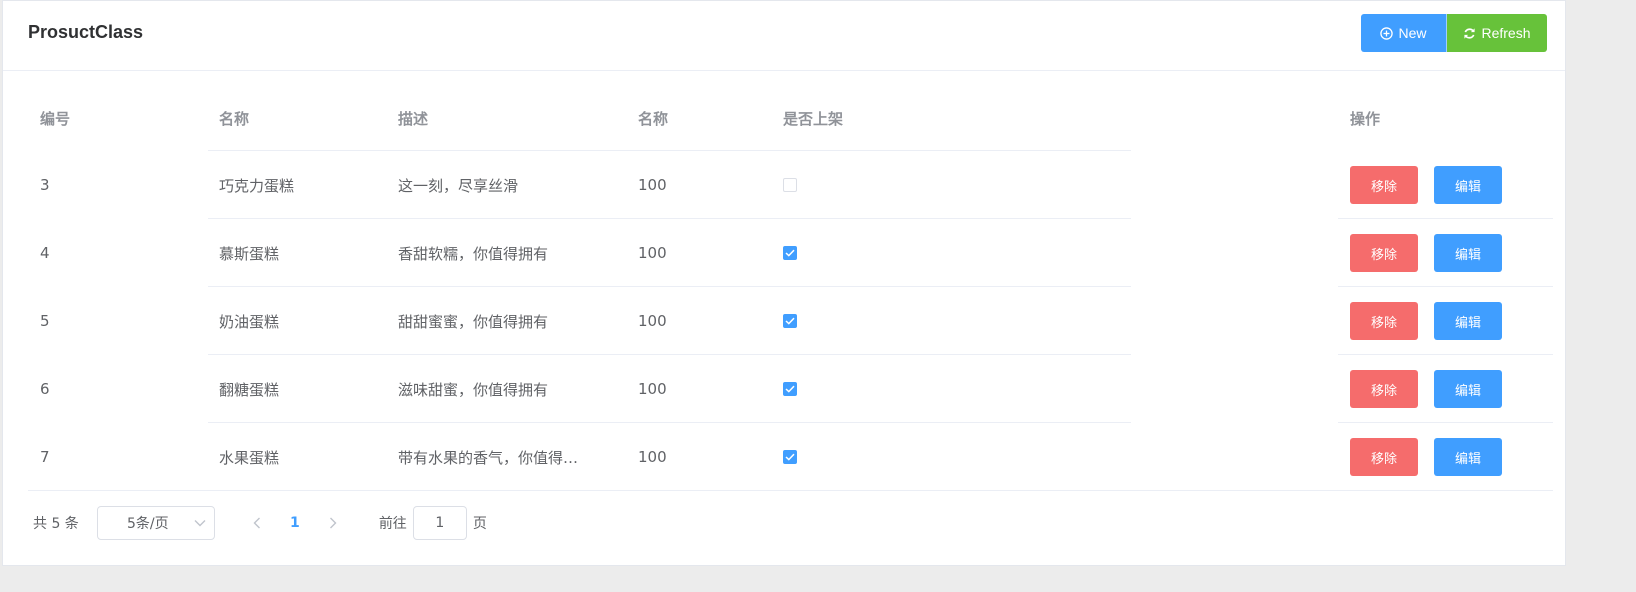 The image size is (1636, 592). I want to click on table-row: 3 巧克力蛋糕 这一刻，尽享丝滑 100 移除 编辑, so click(790, 185).